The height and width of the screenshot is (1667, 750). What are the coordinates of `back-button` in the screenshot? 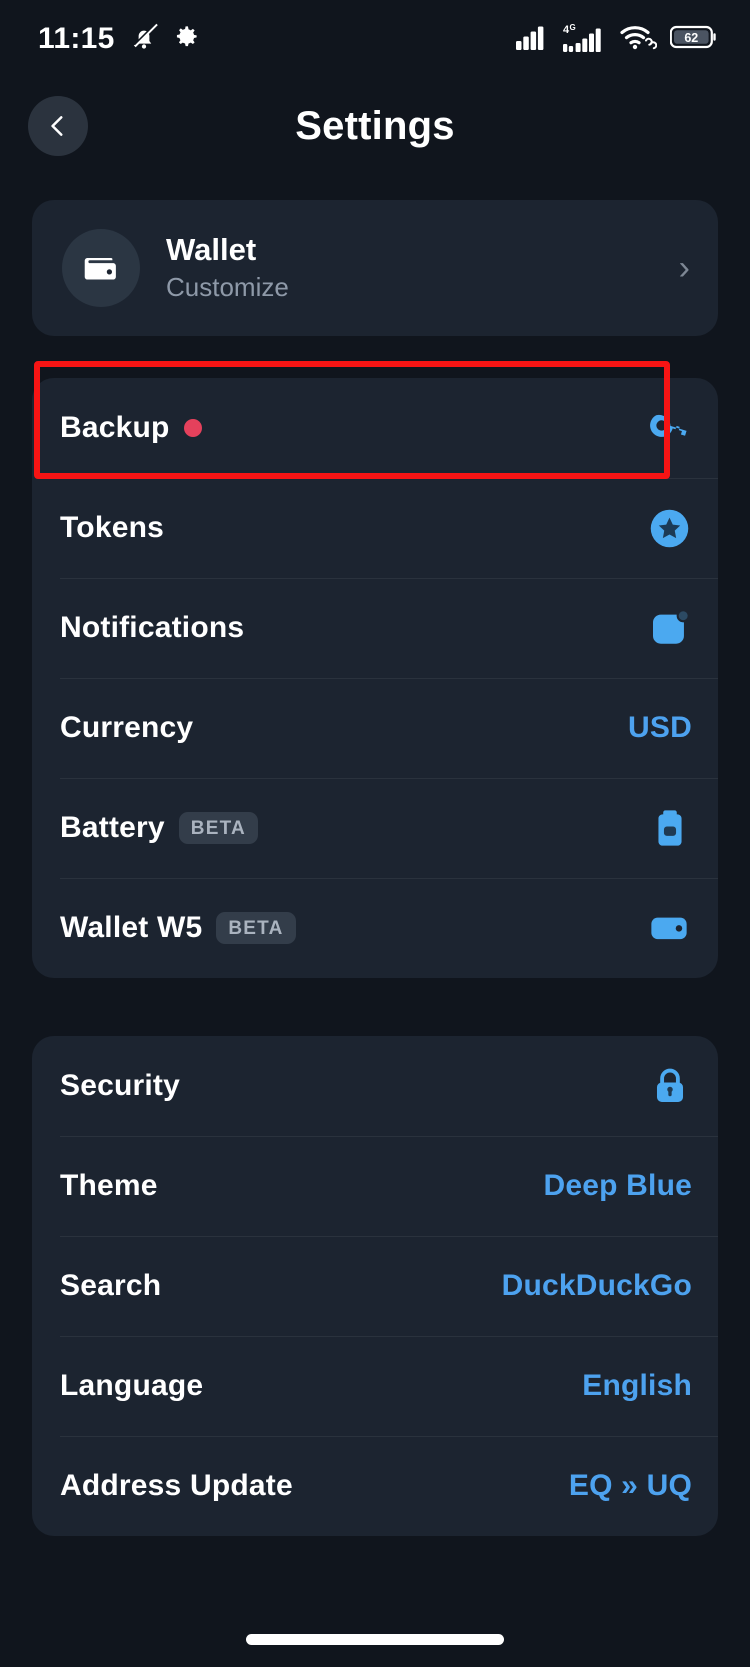 It's located at (58, 126).